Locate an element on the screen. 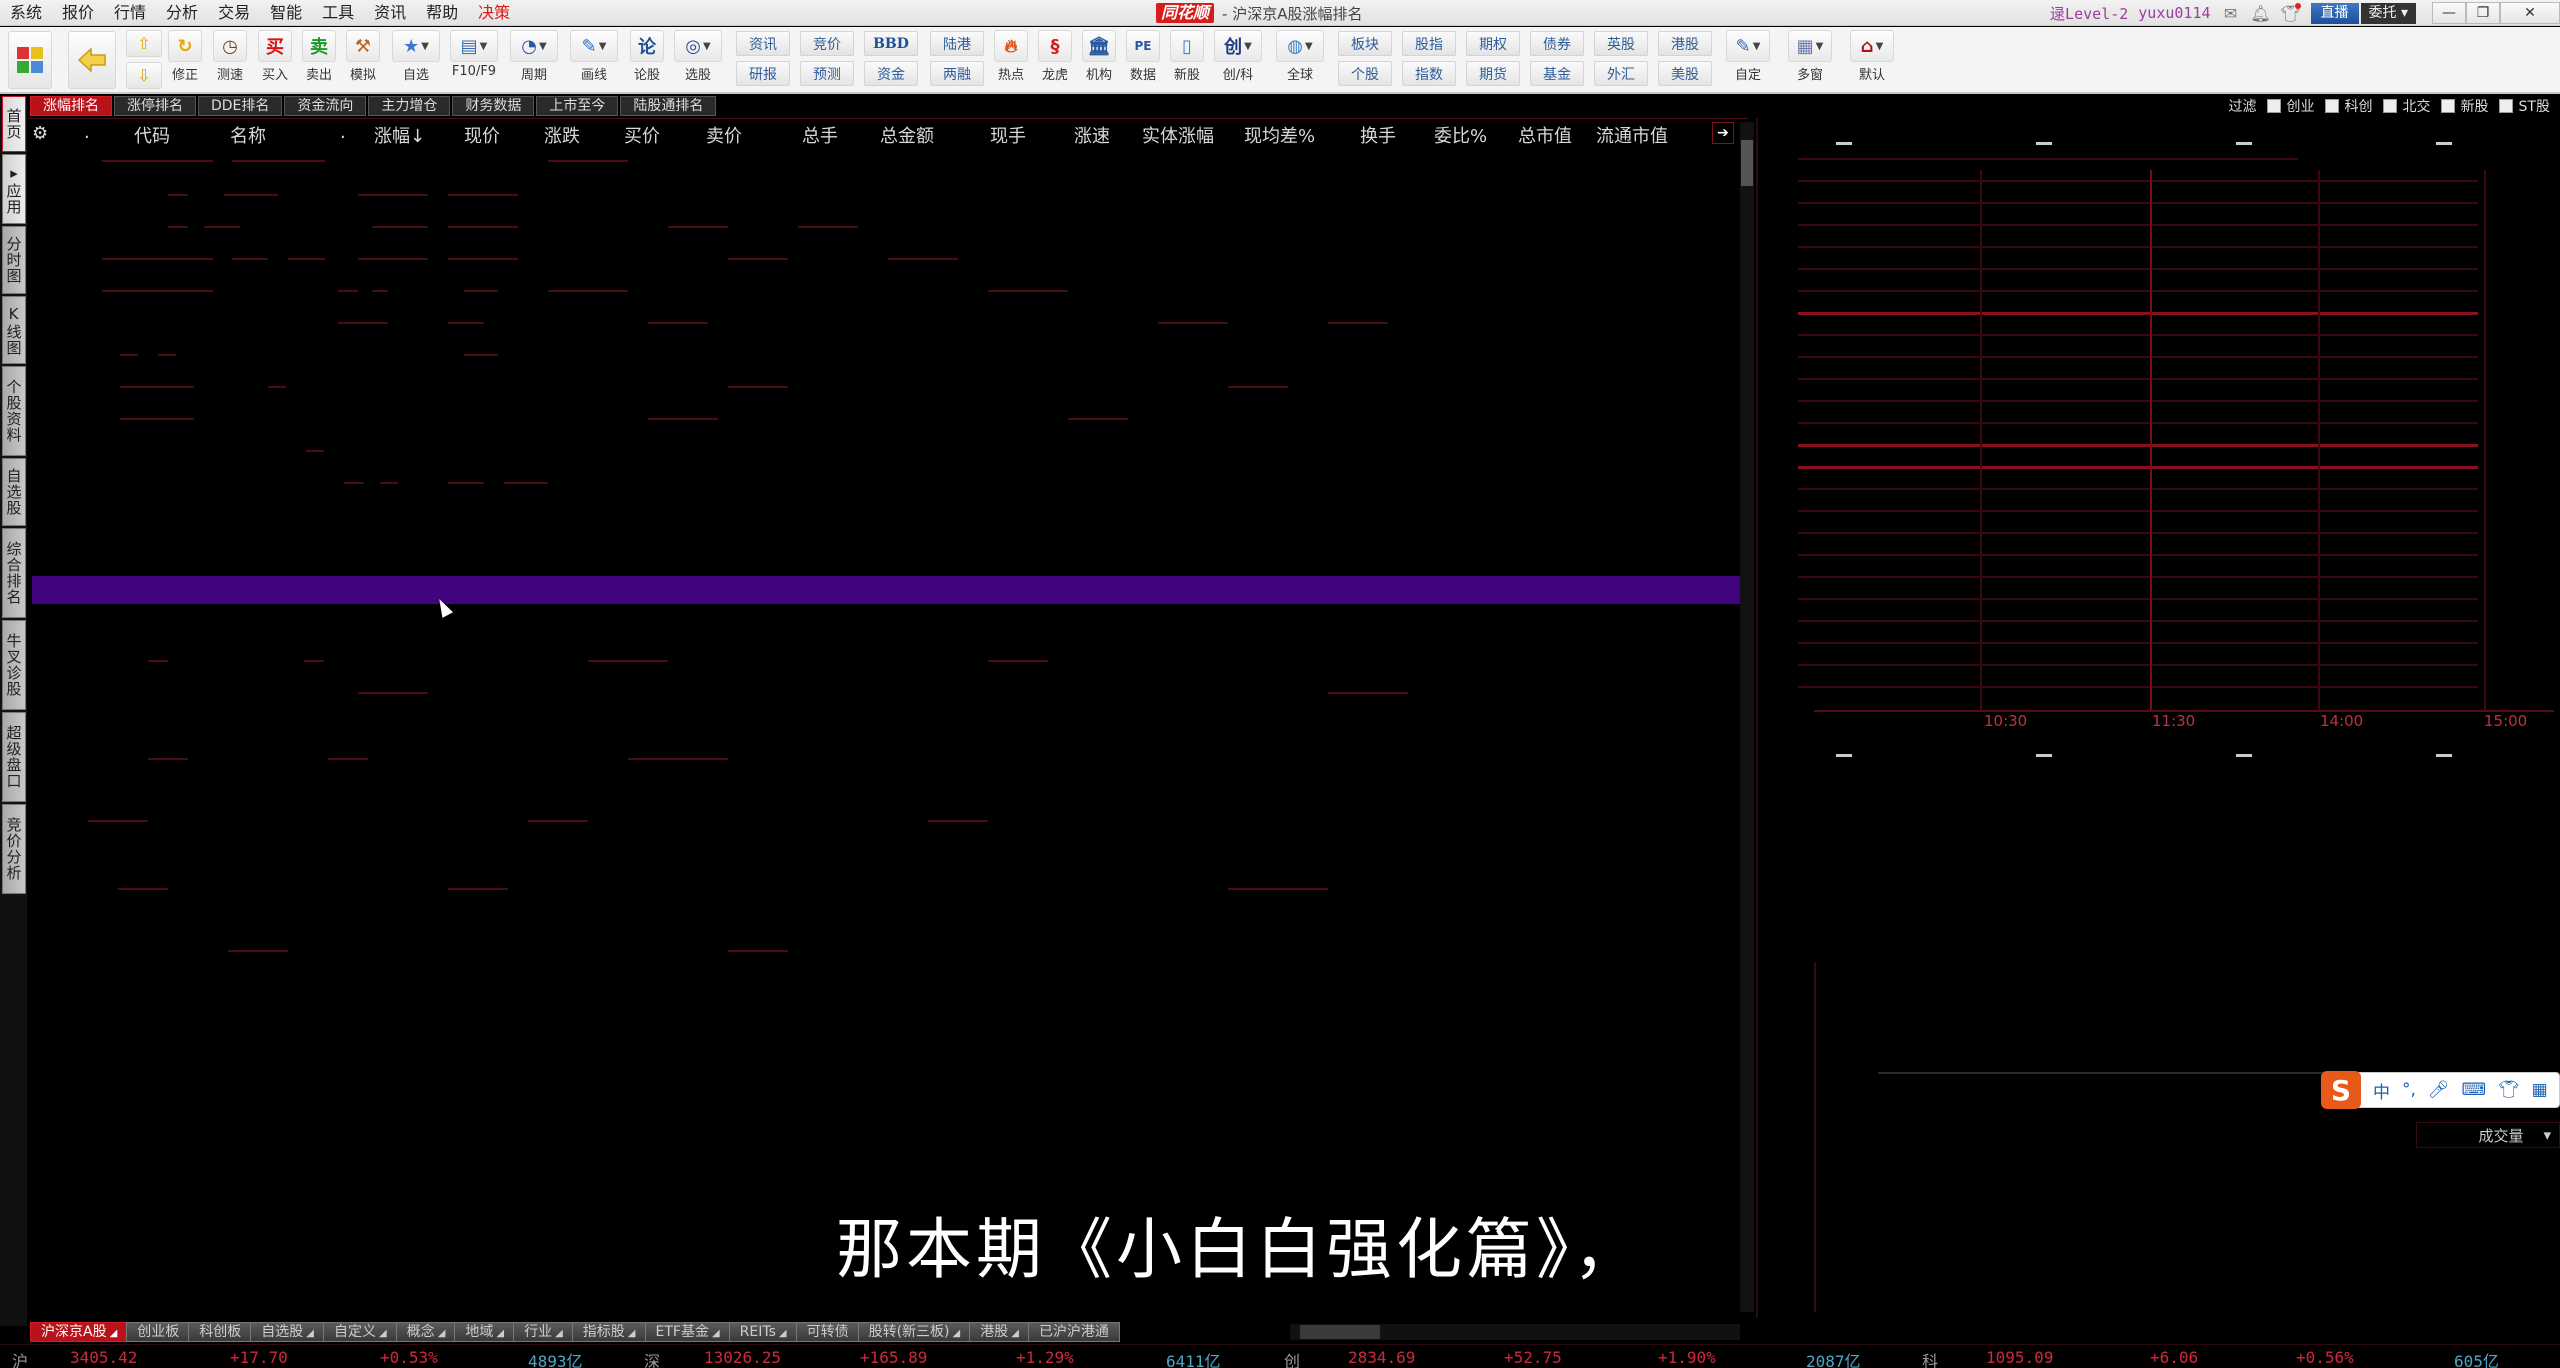 The height and width of the screenshot is (1368, 2560). btn-forex: 外汇 is located at coordinates (1621, 73).